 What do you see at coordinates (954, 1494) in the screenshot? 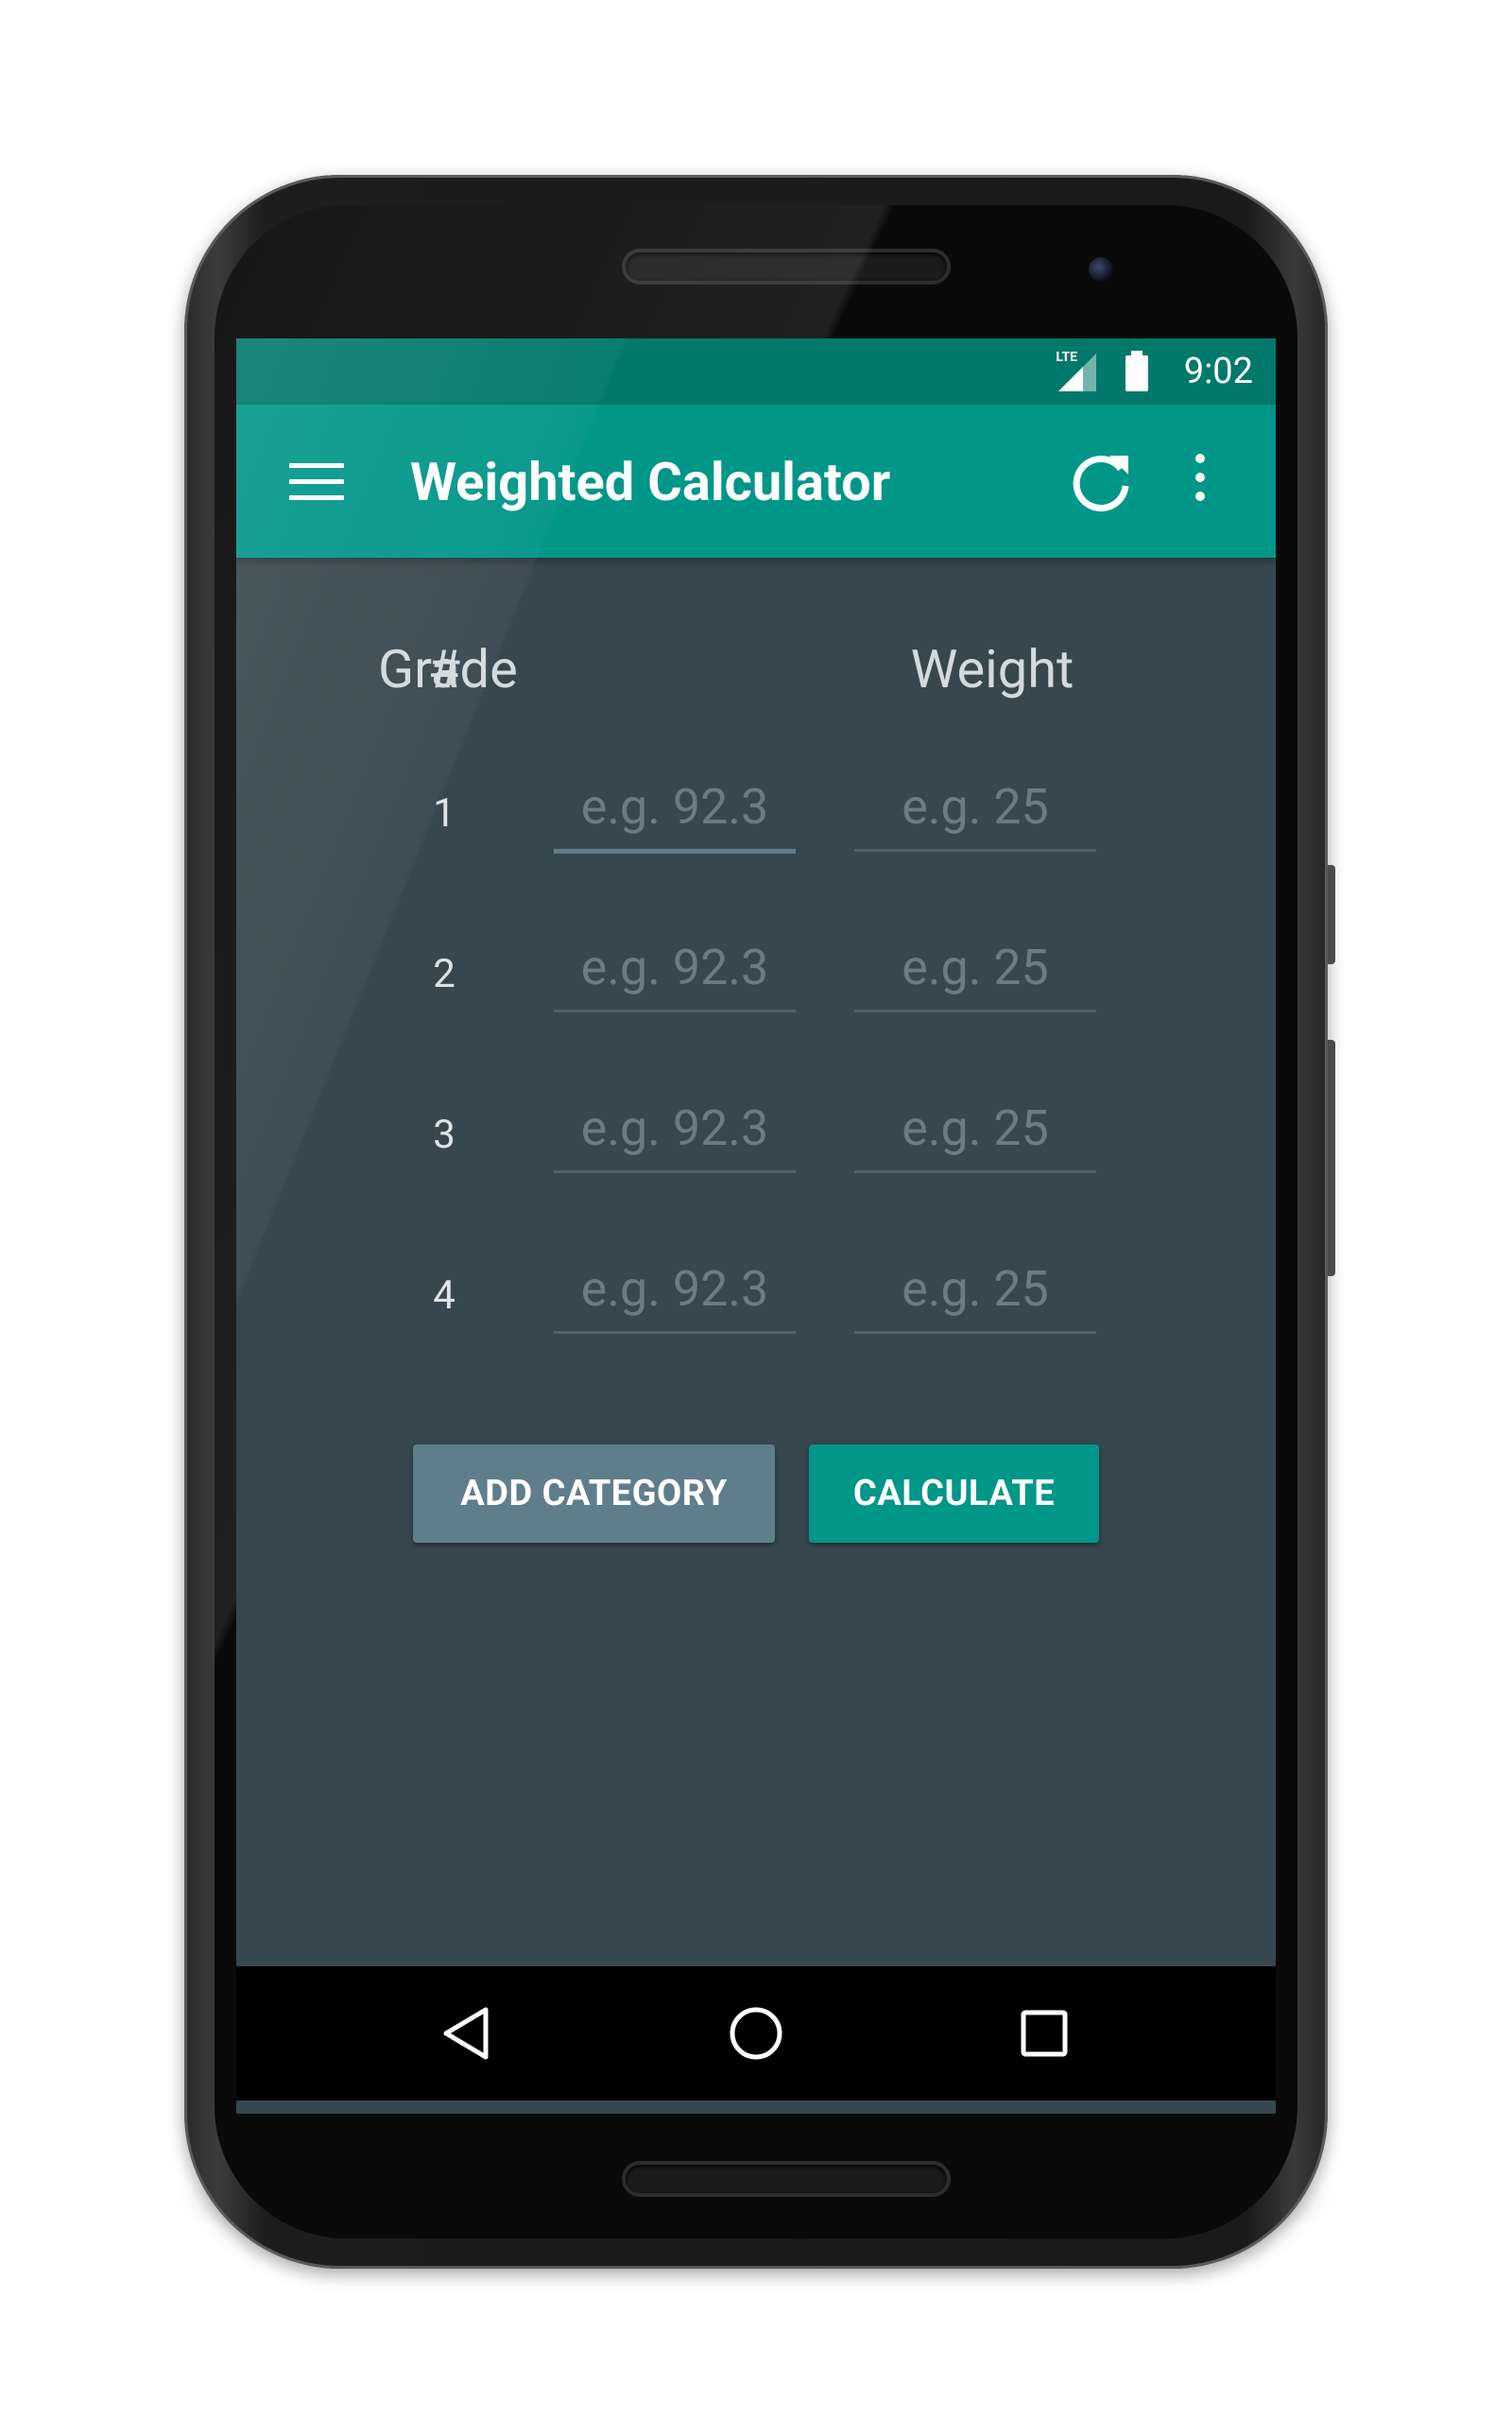
I see `calculate-button: CALCULATE` at bounding box center [954, 1494].